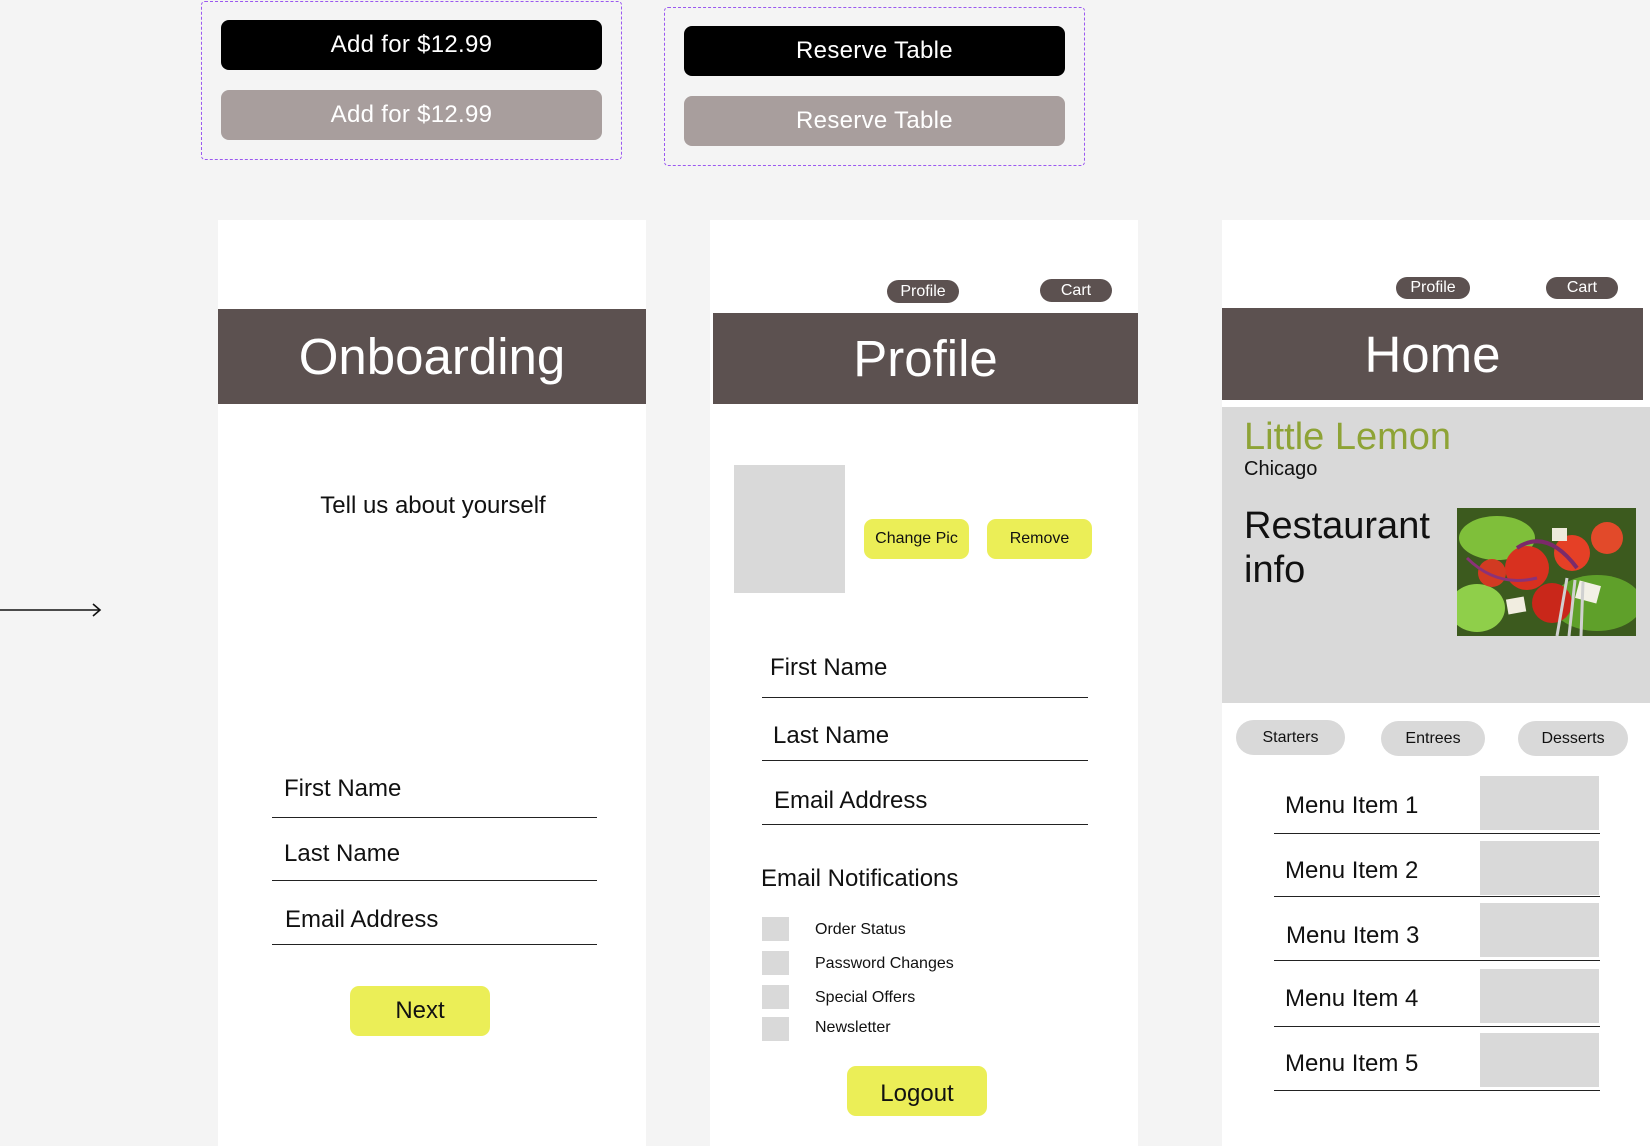 This screenshot has width=1650, height=1146. I want to click on add-to-cart-button-disabled: Add for $12.99, so click(411, 115).